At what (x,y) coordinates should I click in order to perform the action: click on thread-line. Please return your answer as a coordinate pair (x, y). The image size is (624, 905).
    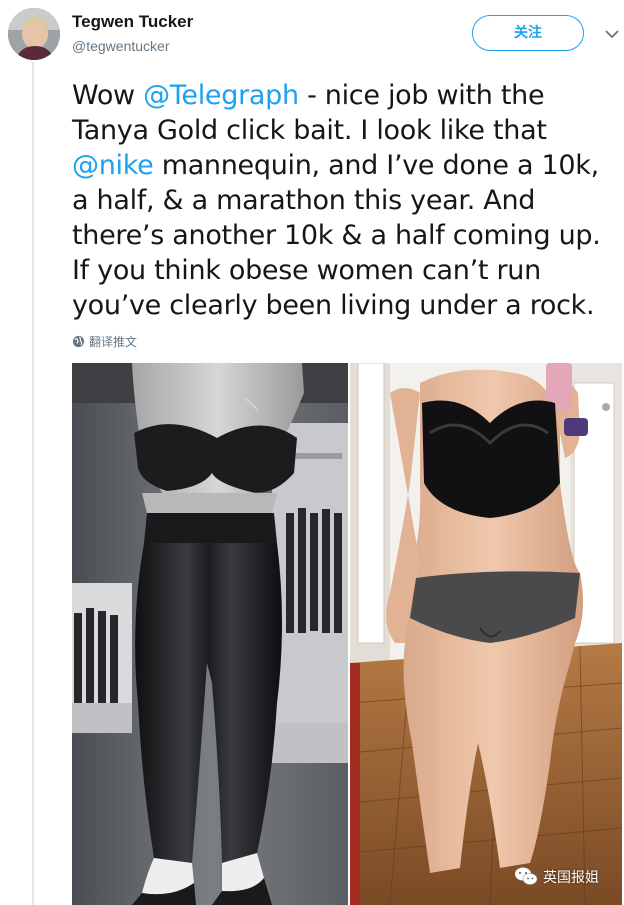
    Looking at the image, I should click on (33, 483).